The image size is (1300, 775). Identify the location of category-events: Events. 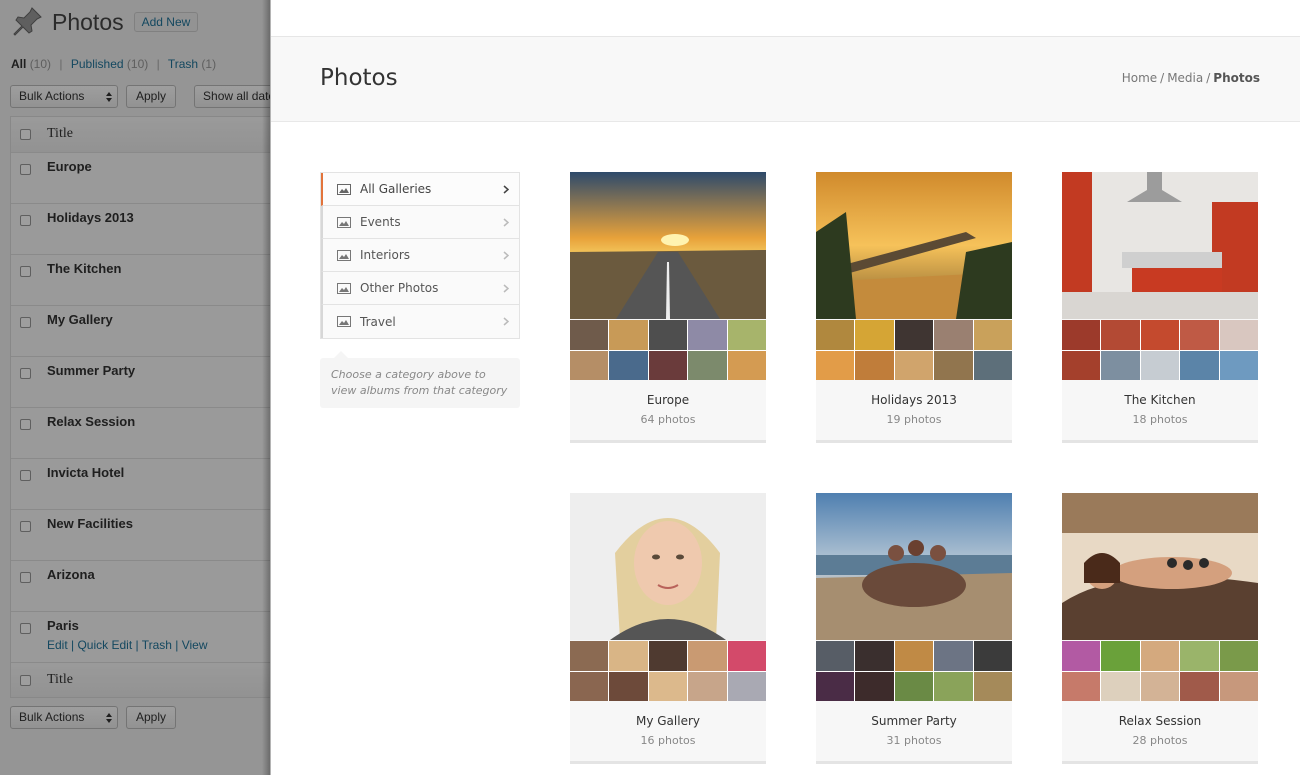
(420, 222).